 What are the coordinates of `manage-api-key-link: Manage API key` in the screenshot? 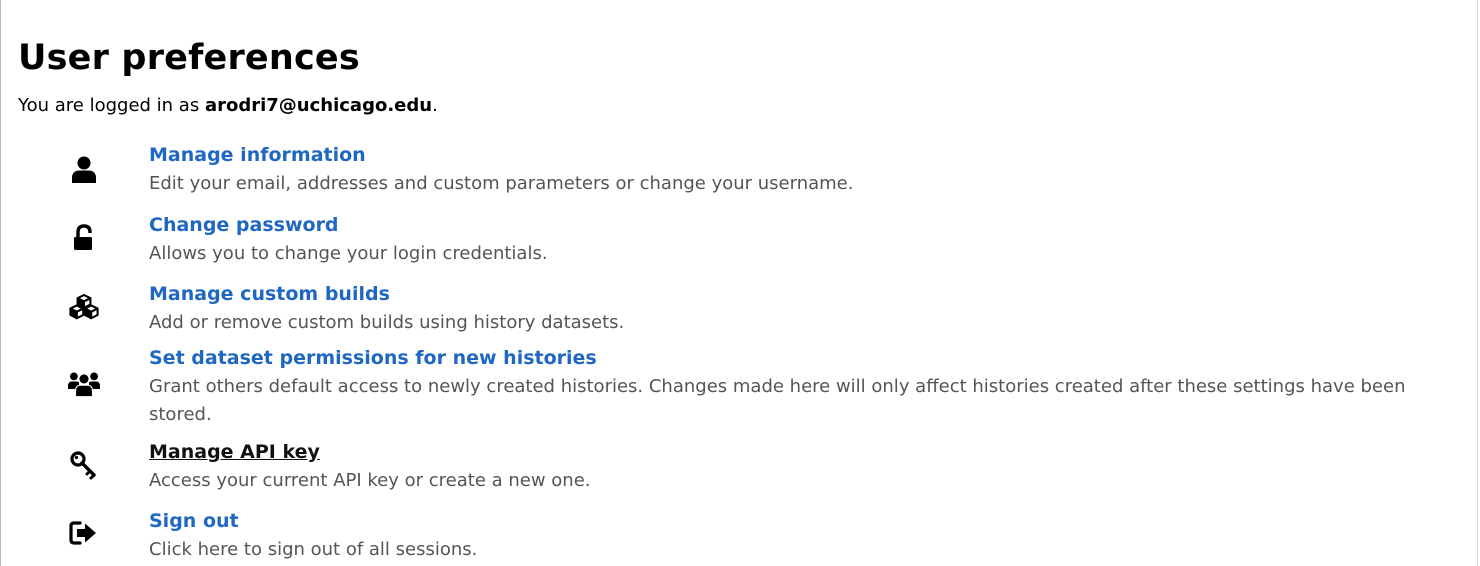 It's located at (234, 452).